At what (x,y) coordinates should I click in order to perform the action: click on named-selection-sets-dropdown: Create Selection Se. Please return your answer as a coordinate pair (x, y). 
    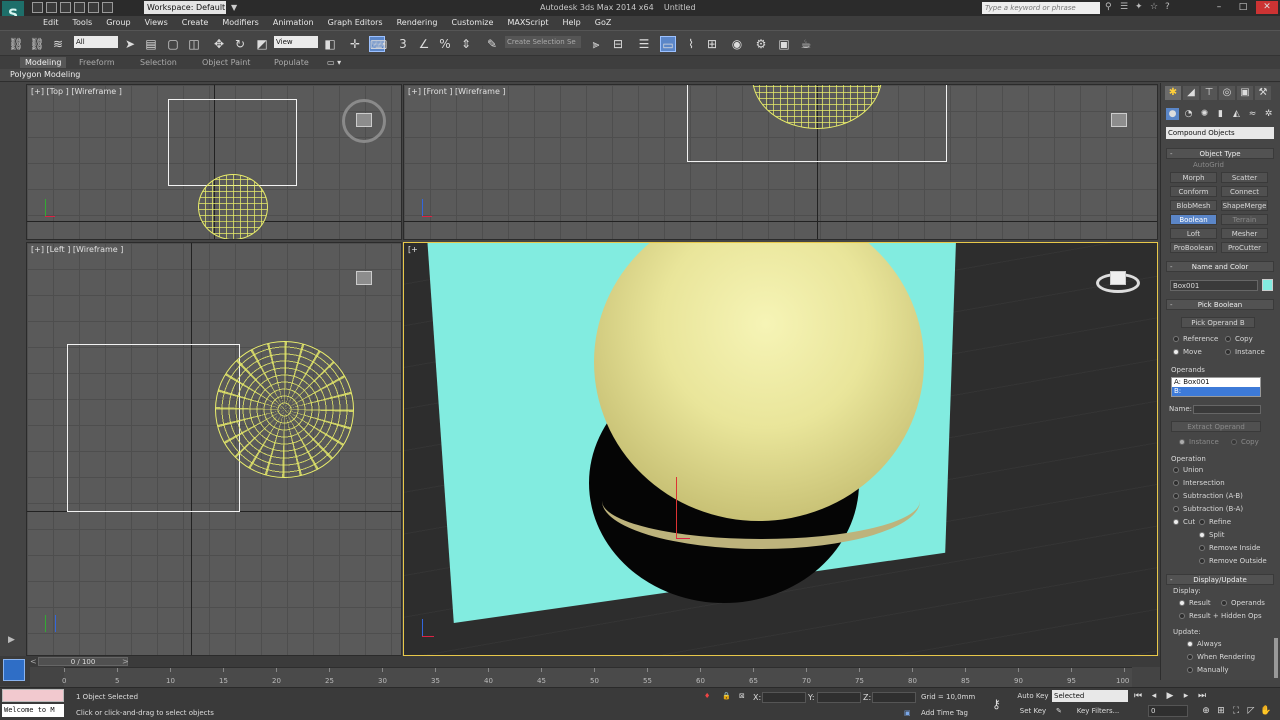
    Looking at the image, I should click on (543, 42).